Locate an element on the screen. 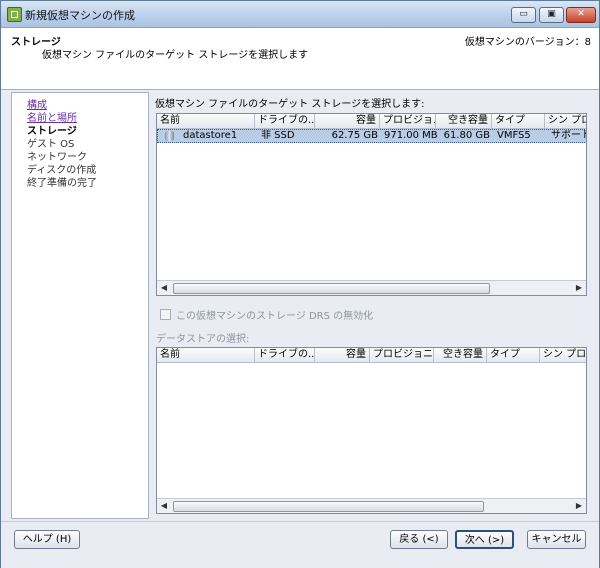 This screenshot has width=600, height=568. cancel-button: キャンセル is located at coordinates (556, 539).